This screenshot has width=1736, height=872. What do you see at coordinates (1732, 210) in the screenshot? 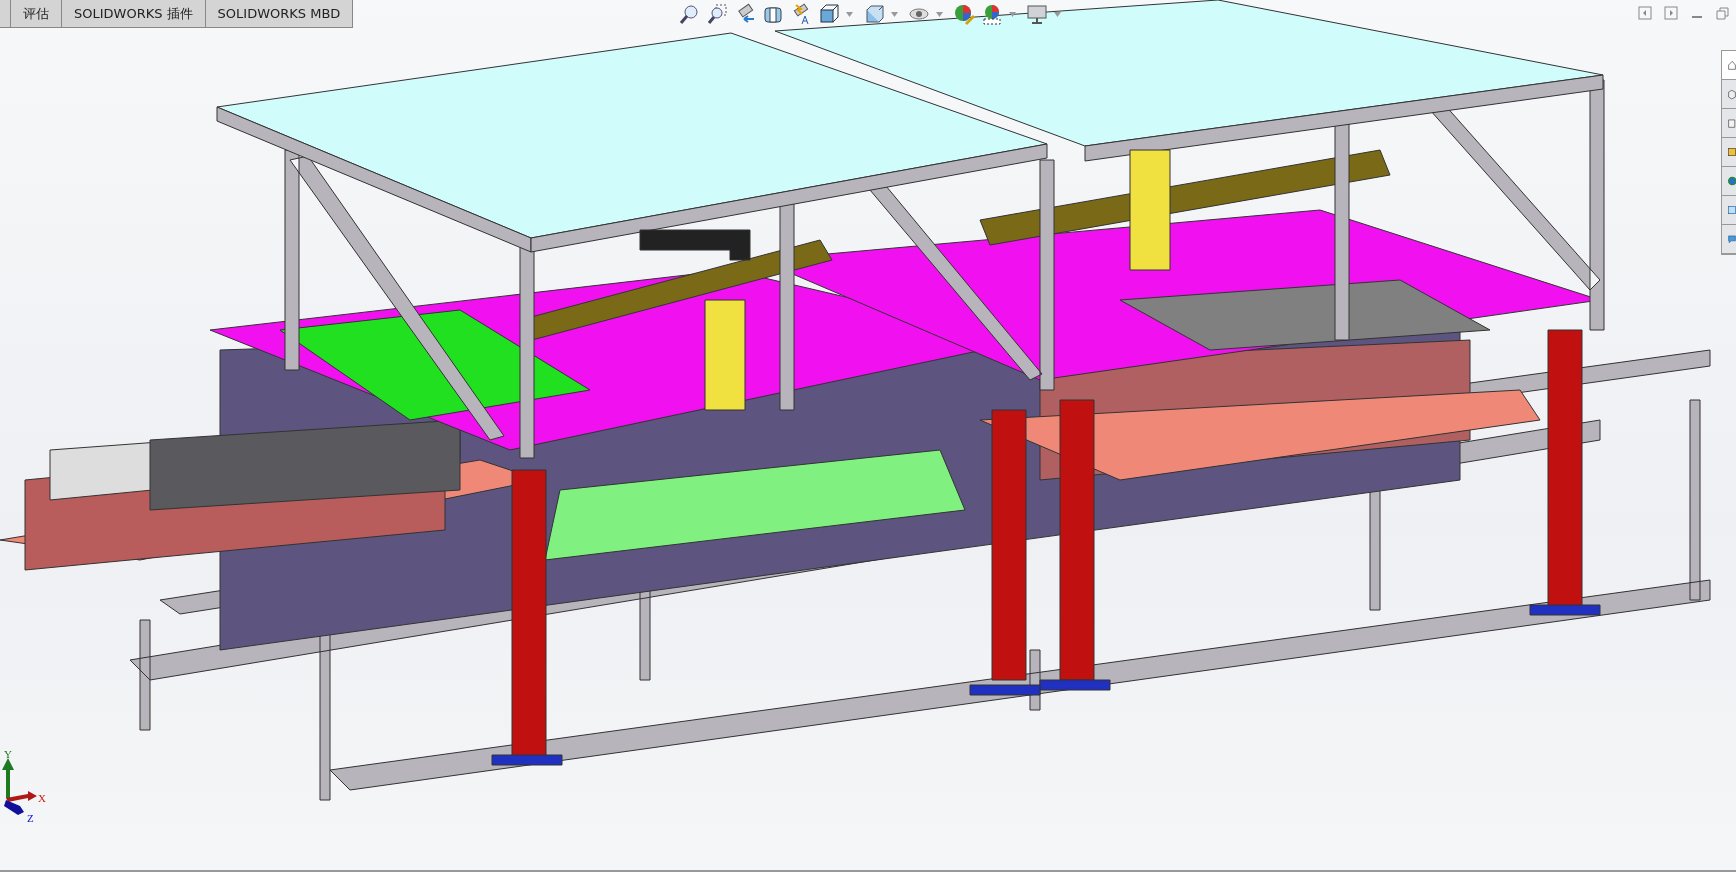
I see `list-icon` at bounding box center [1732, 210].